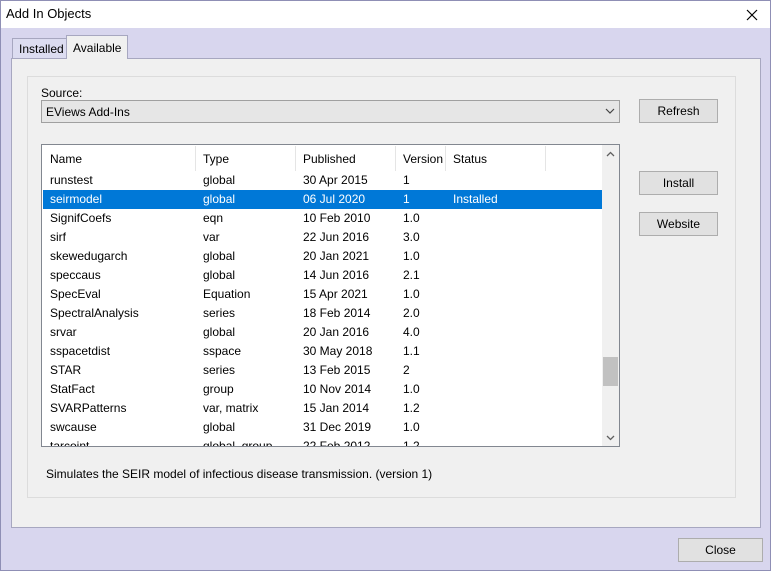 The image size is (771, 571). I want to click on list-row: tarcoint global, group 22 Feb 2012 1.2, so click(323, 442).